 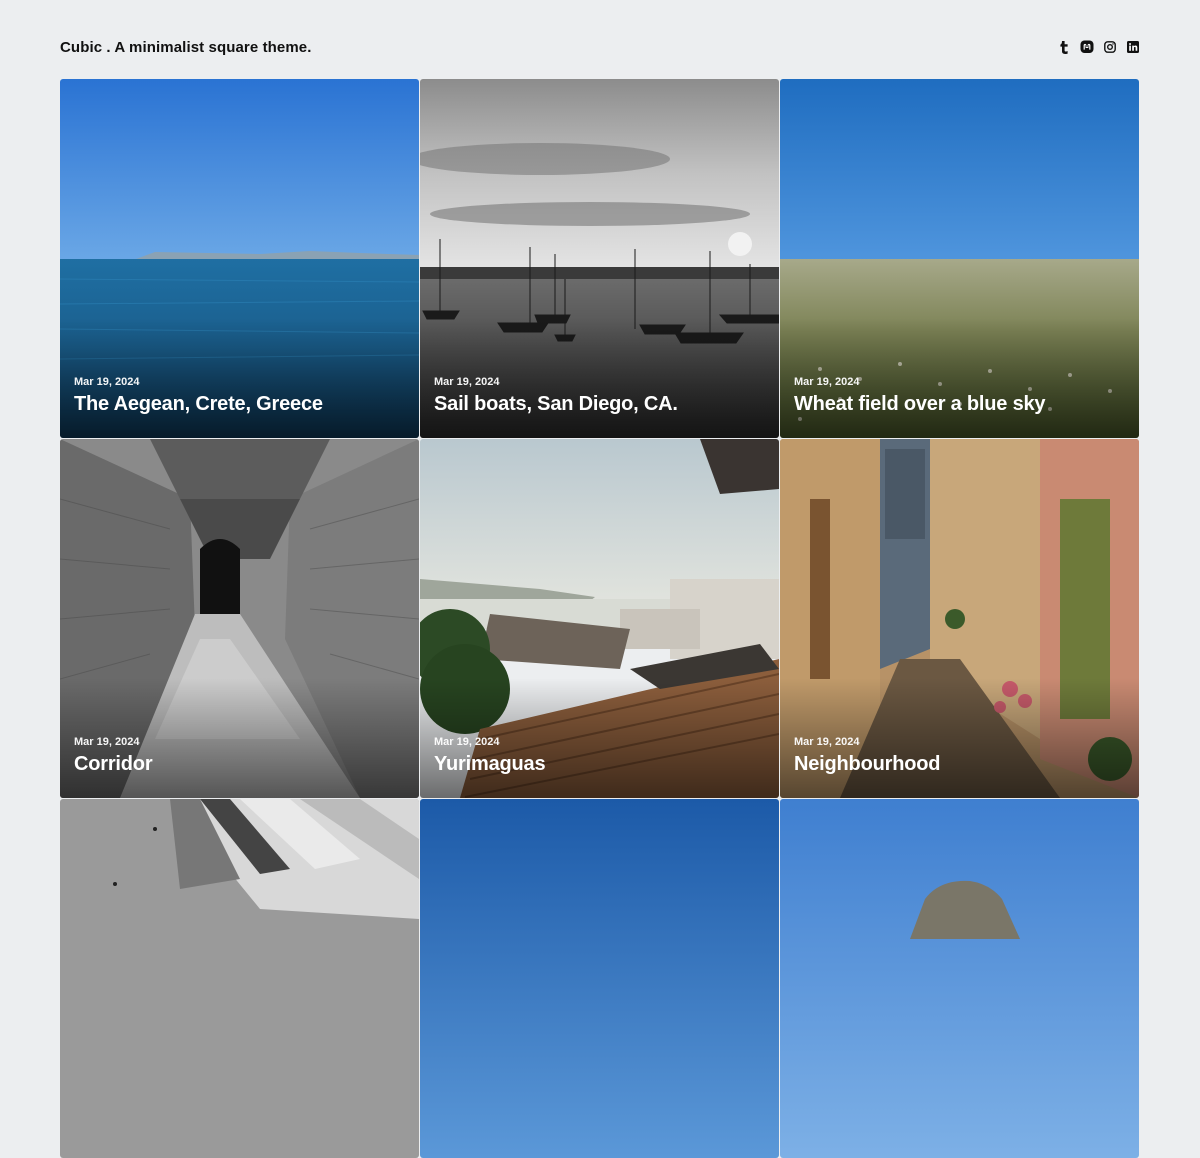 What do you see at coordinates (490, 764) in the screenshot?
I see `post-title: Yurimaguas` at bounding box center [490, 764].